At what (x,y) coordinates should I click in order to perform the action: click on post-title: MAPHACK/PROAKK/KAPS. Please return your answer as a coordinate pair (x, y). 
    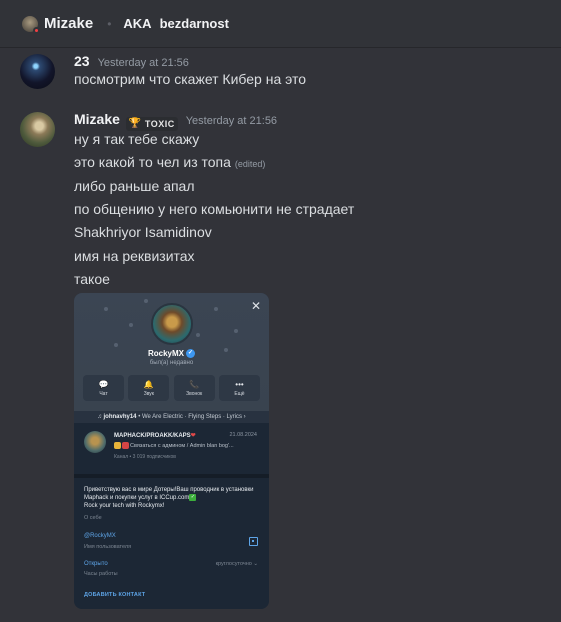
    Looking at the image, I should click on (152, 436).